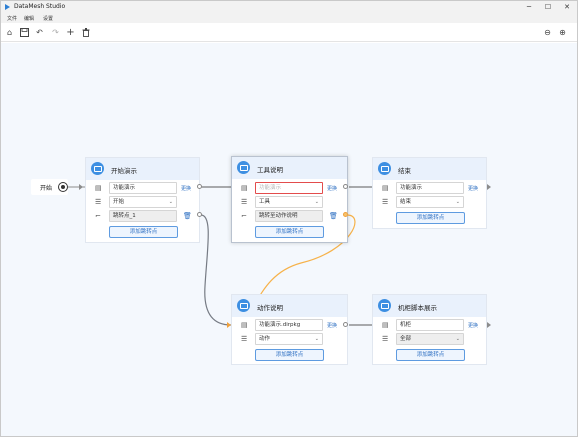 This screenshot has width=578, height=437. I want to click on tool-desc-jump-port, so click(345, 214).